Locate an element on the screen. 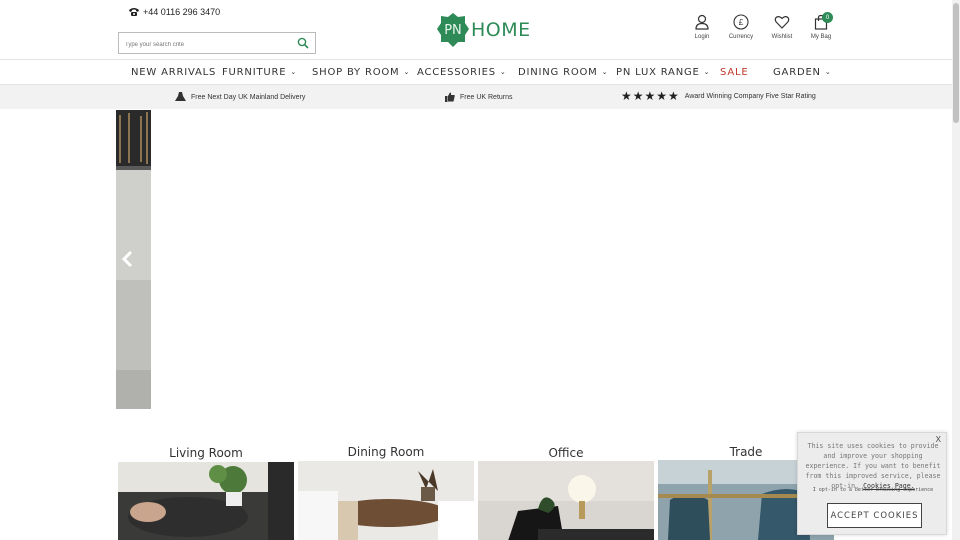 Image resolution: width=960 pixels, height=540 pixels. category-office: Office is located at coordinates (566, 453).